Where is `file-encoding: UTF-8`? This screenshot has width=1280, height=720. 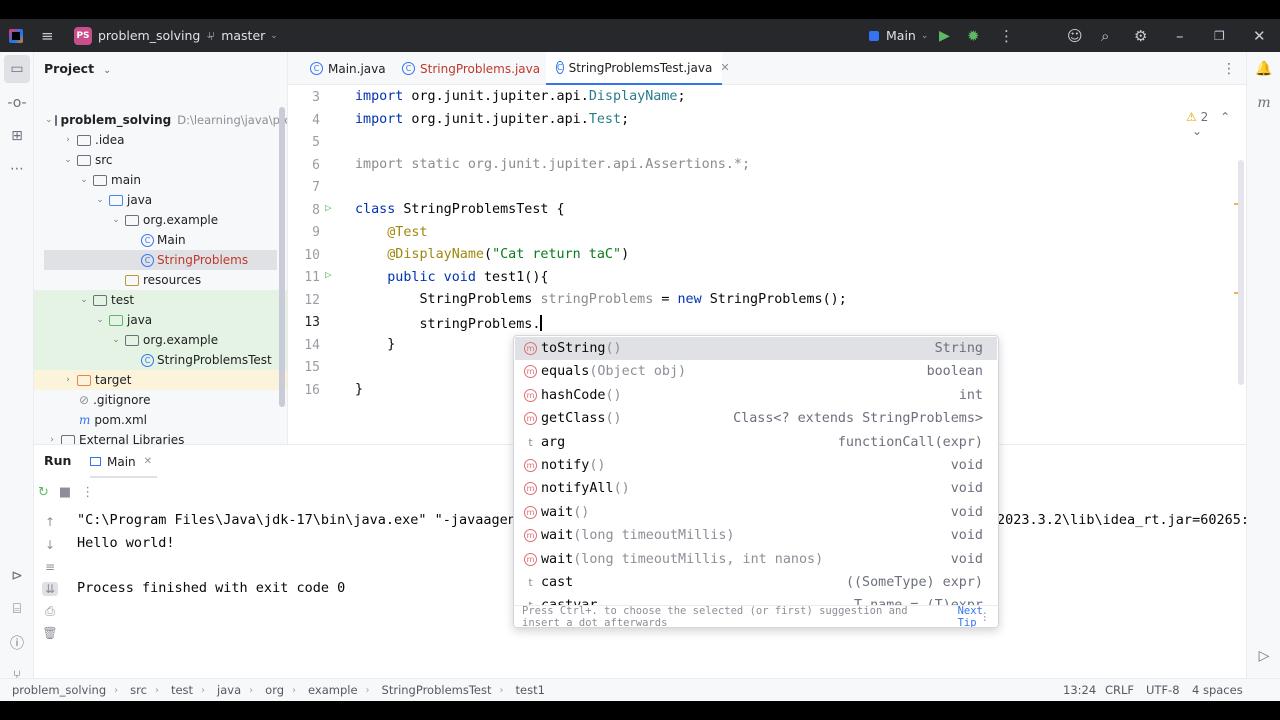 file-encoding: UTF-8 is located at coordinates (1163, 690).